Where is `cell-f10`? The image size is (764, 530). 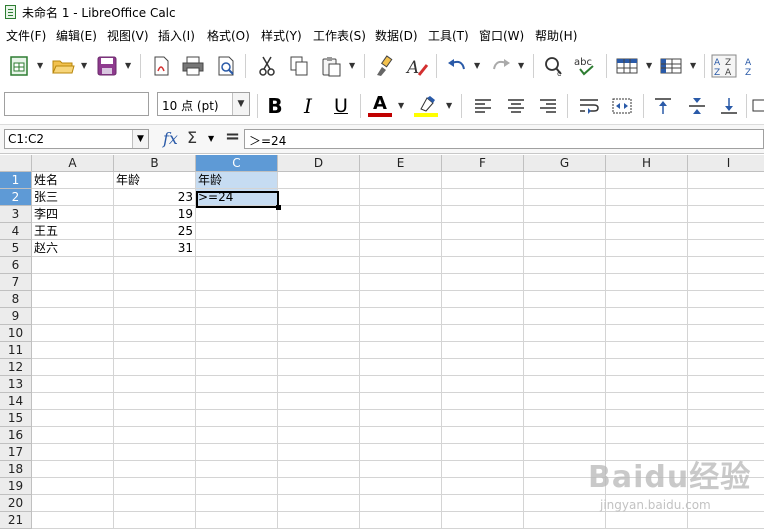
cell-f10 is located at coordinates (483, 333).